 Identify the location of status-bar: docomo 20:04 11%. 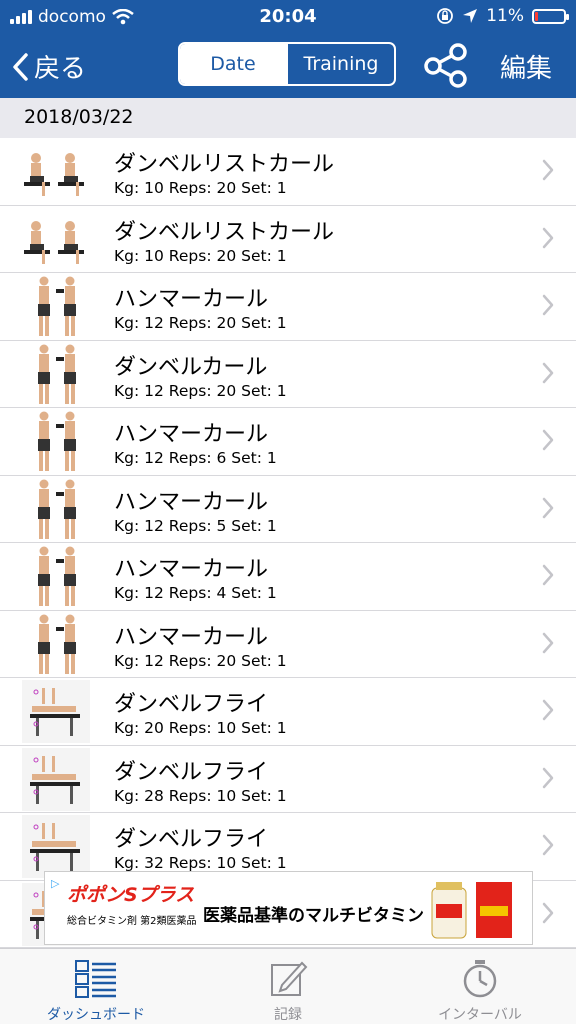
(288, 17).